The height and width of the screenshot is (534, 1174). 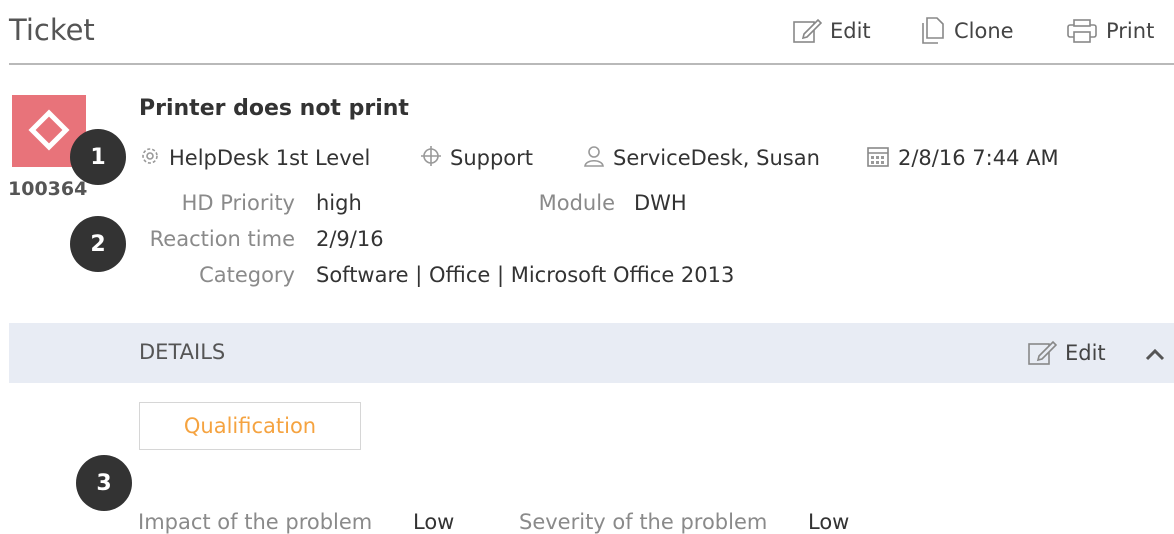 I want to click on meta-assignee: ServiceDesk, Susan, so click(x=701, y=158).